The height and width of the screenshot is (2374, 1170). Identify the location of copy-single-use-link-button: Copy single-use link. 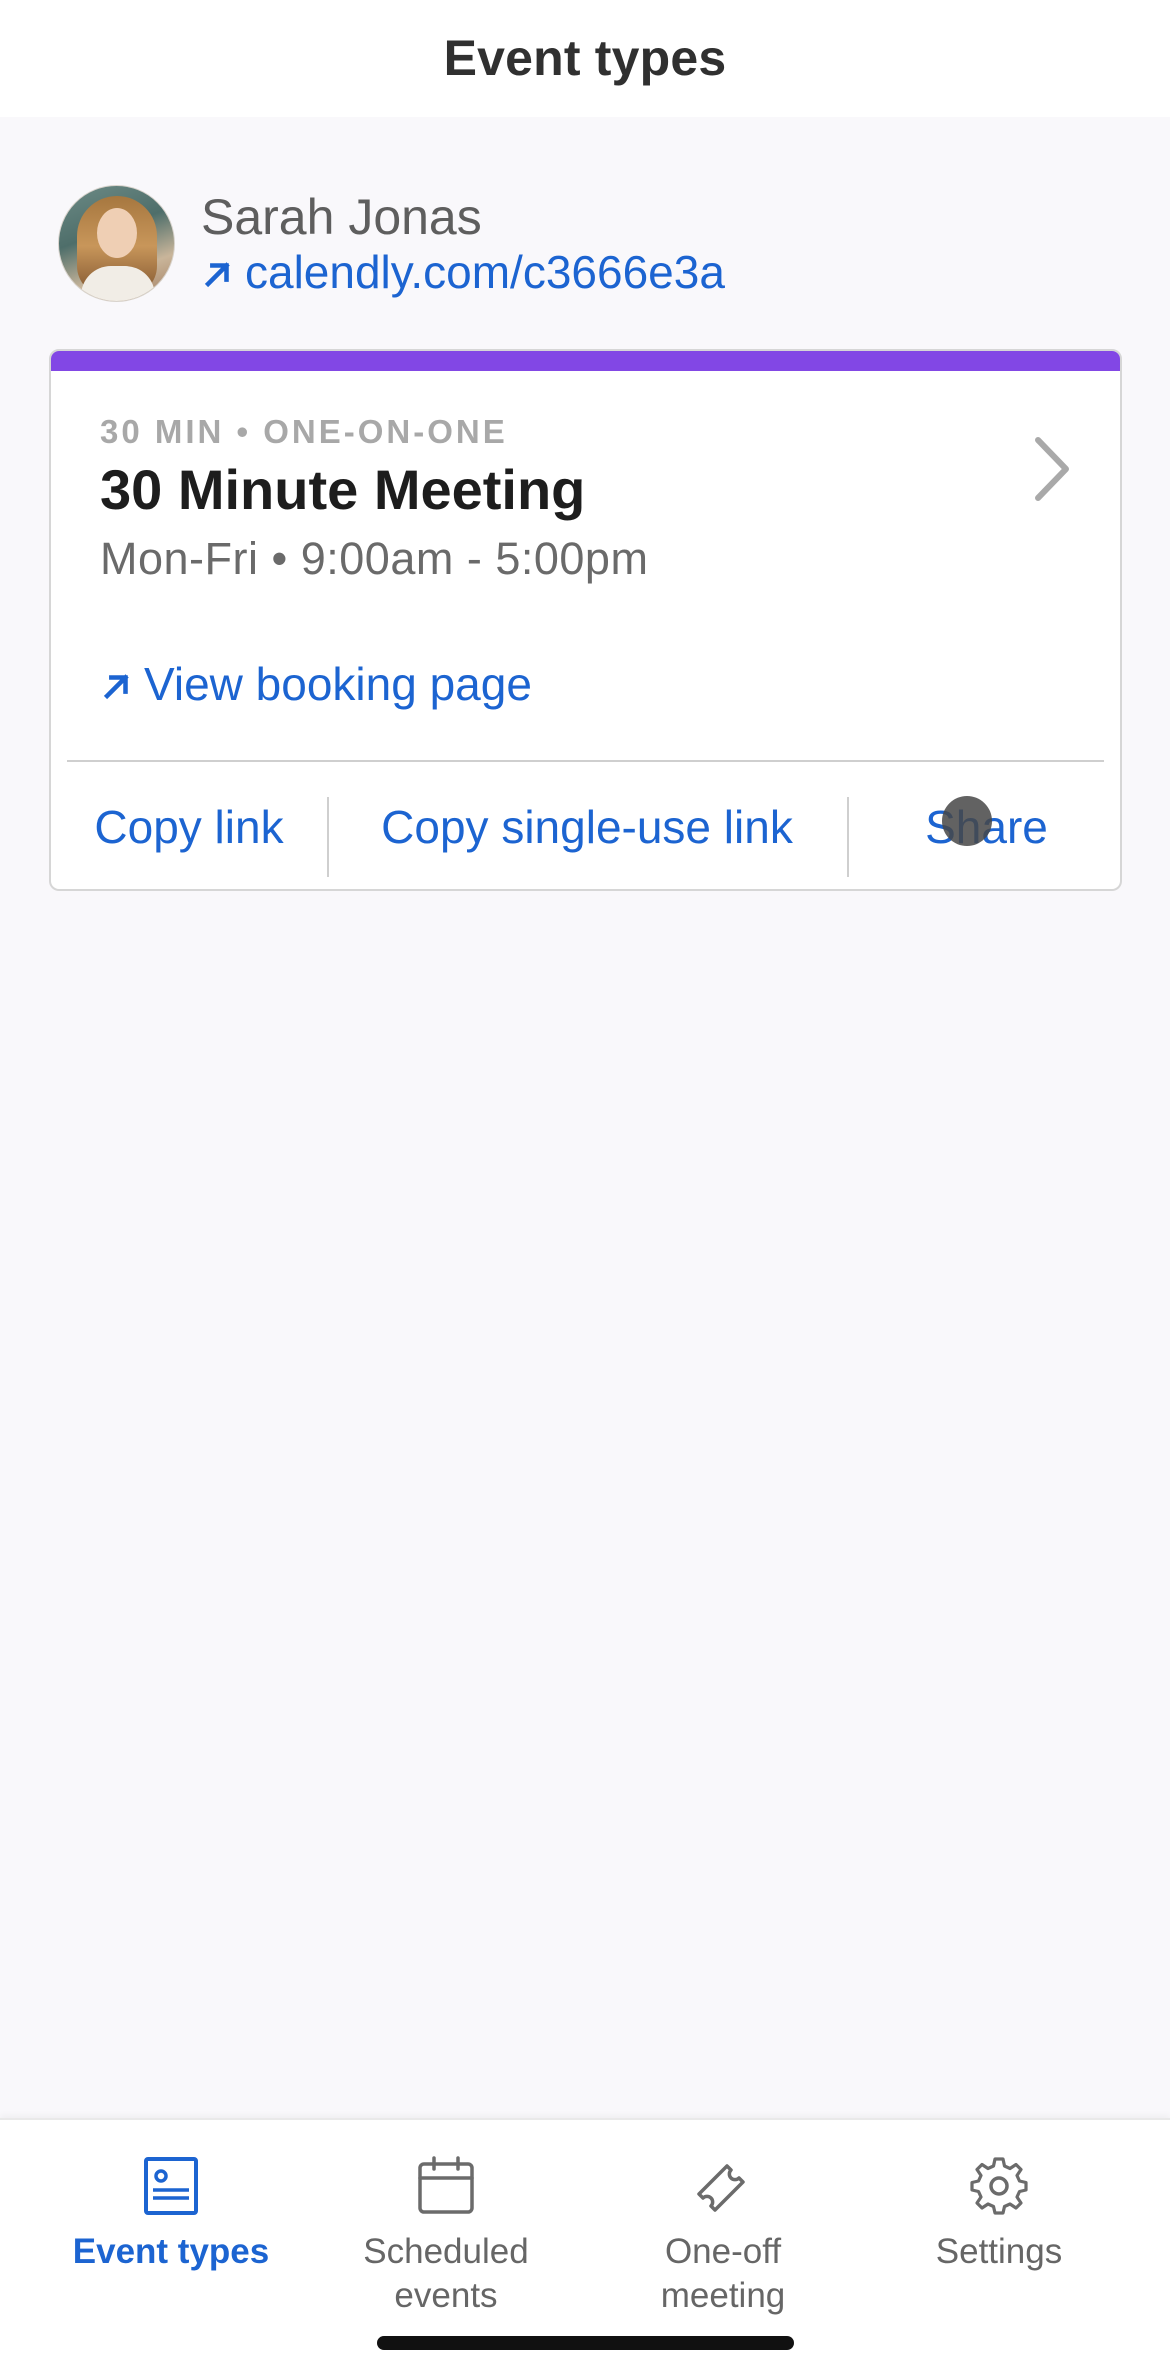
(587, 825).